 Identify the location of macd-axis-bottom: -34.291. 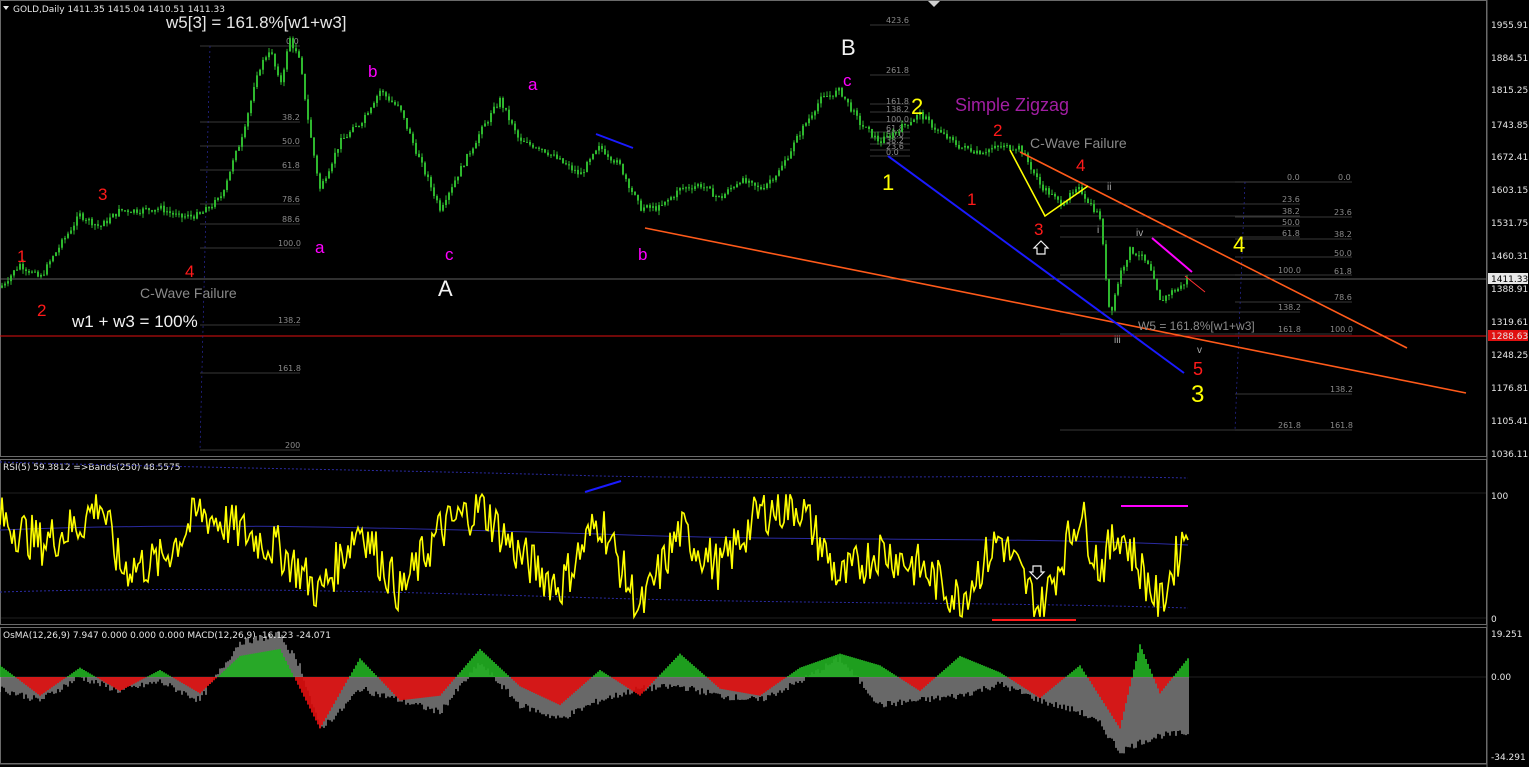
(1508, 758).